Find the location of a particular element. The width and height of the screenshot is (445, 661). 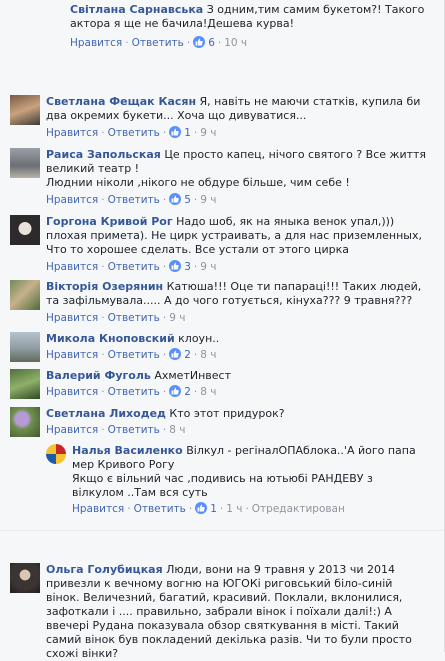

comment-author: Світлана Сарнавська is located at coordinates (136, 9).